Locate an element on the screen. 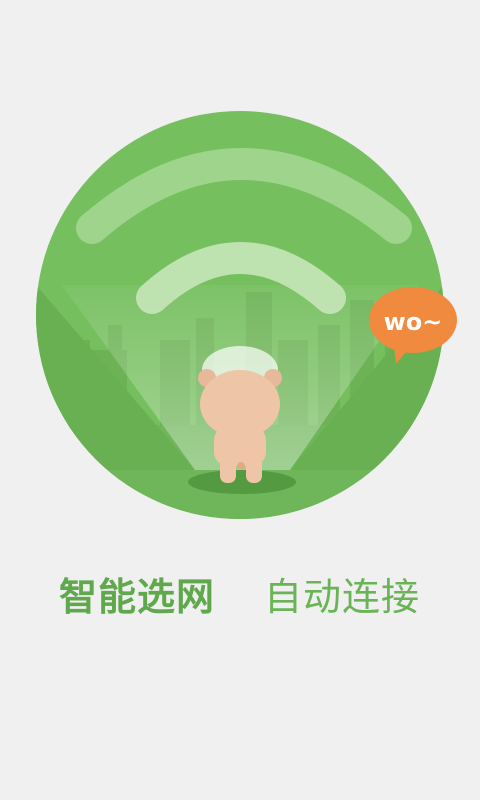  tagline-auto-connect: 自动连接 is located at coordinates (342, 597).